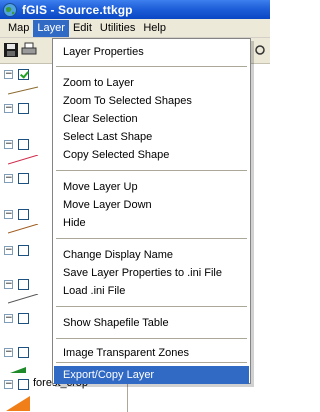 The height and width of the screenshot is (412, 320). Describe the element at coordinates (151, 291) in the screenshot. I see `menu-item-load-ini-file: Load .ini File` at that location.